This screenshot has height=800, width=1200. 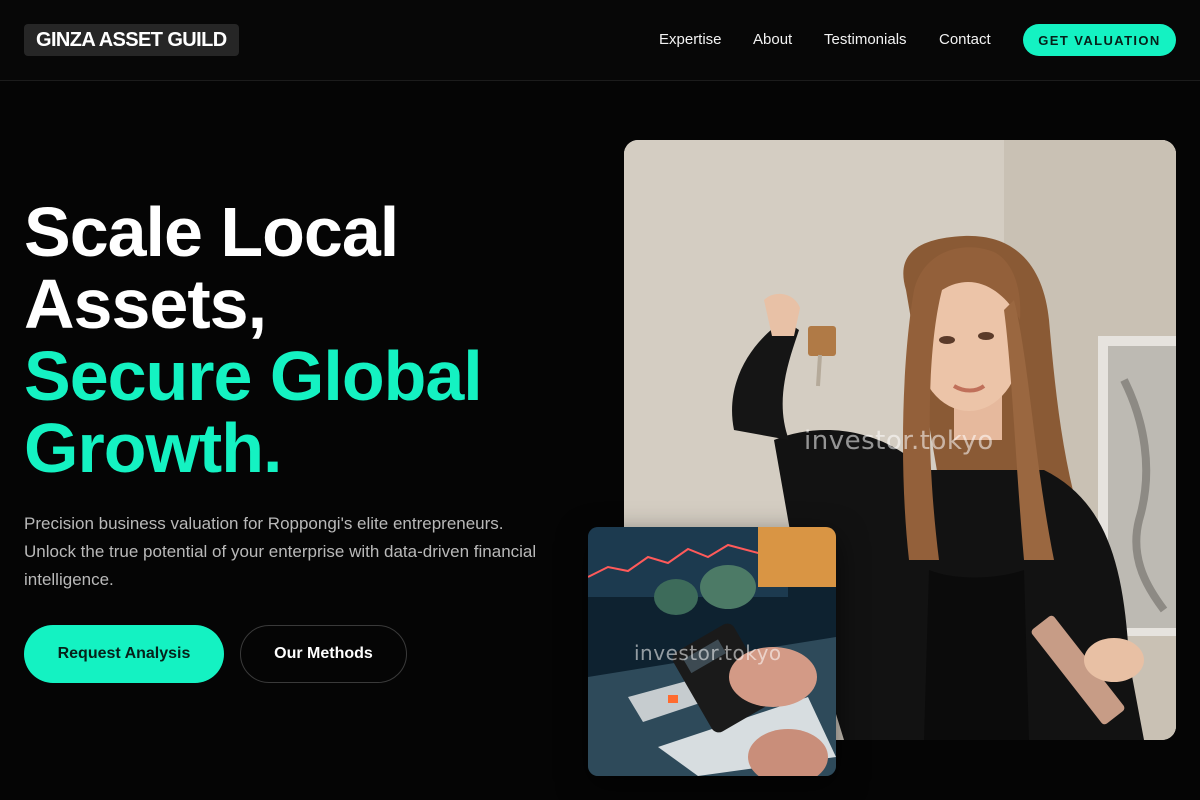 I want to click on headline-line-3-accent: Secure Global, so click(x=253, y=376).